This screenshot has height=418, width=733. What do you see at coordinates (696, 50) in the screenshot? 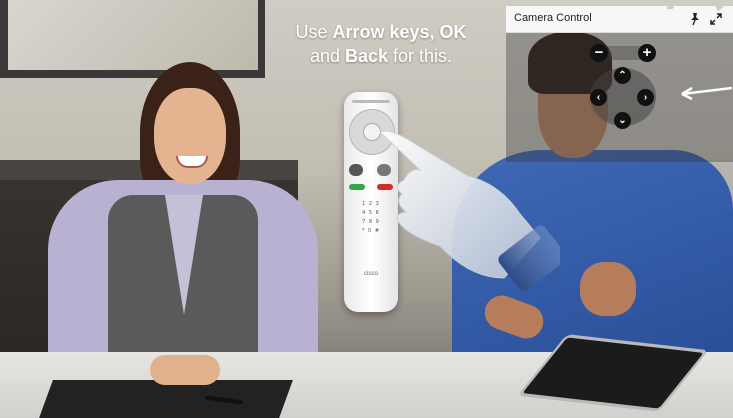
I see `callout-arrows` at bounding box center [696, 50].